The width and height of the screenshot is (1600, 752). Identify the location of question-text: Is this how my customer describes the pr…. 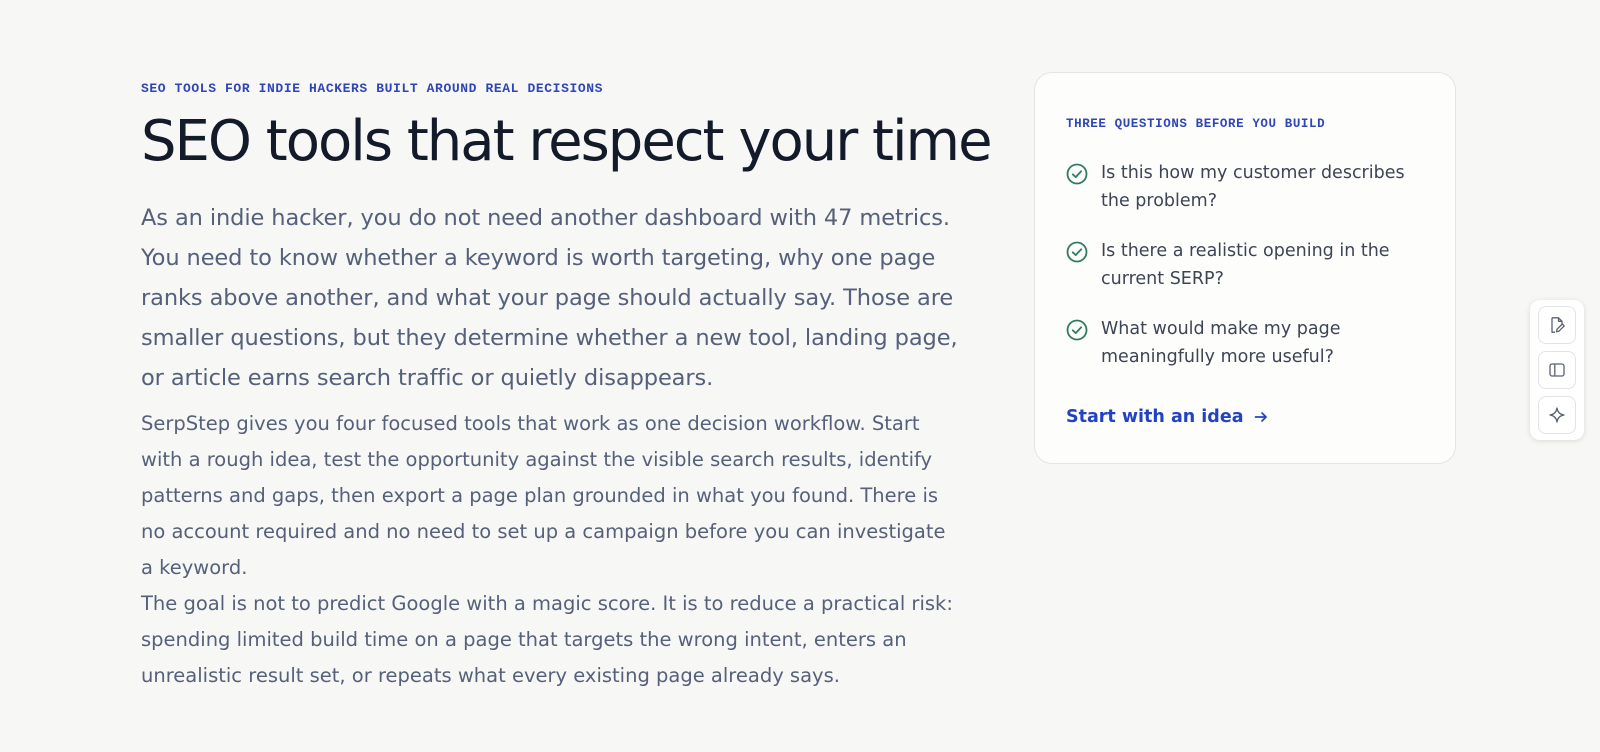
(1253, 187).